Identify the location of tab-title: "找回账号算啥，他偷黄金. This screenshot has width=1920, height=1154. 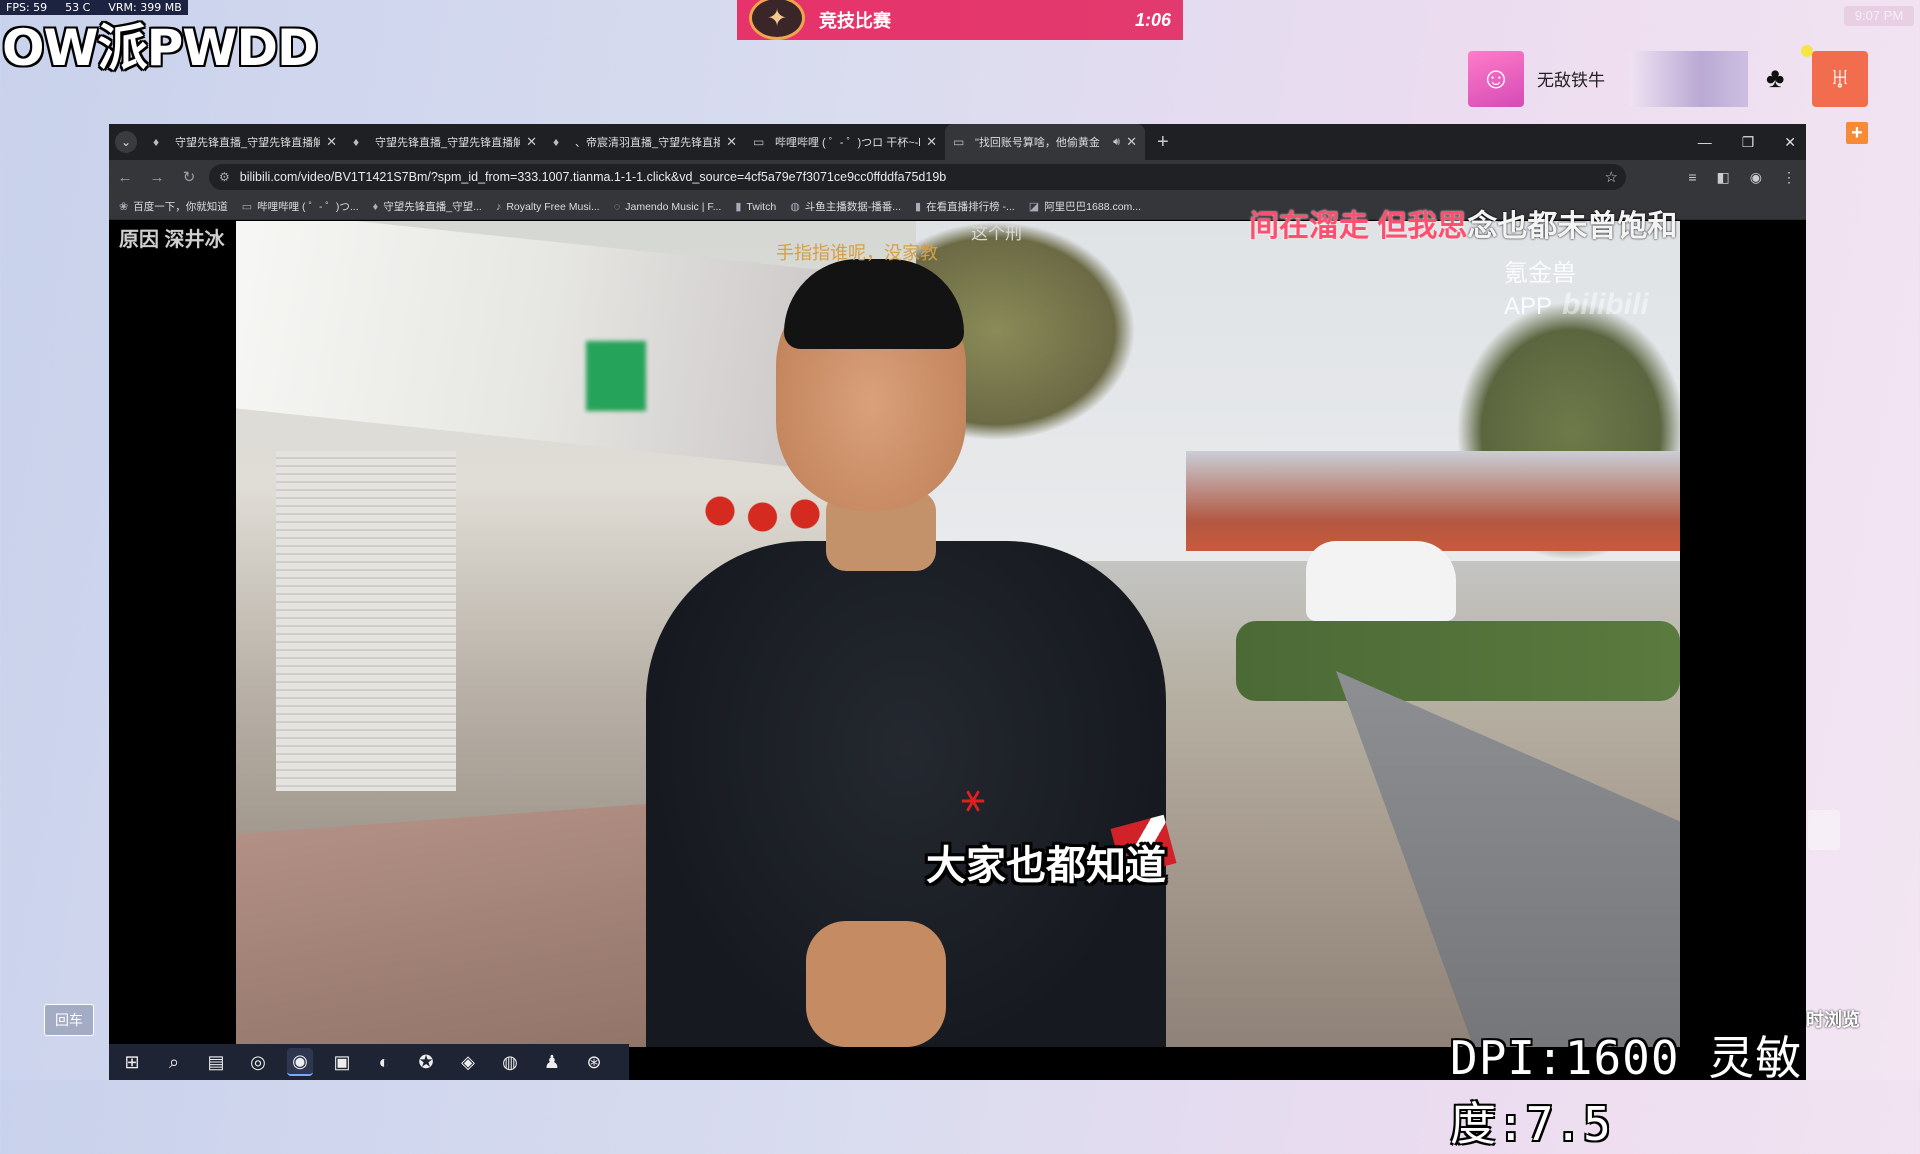
(1037, 143).